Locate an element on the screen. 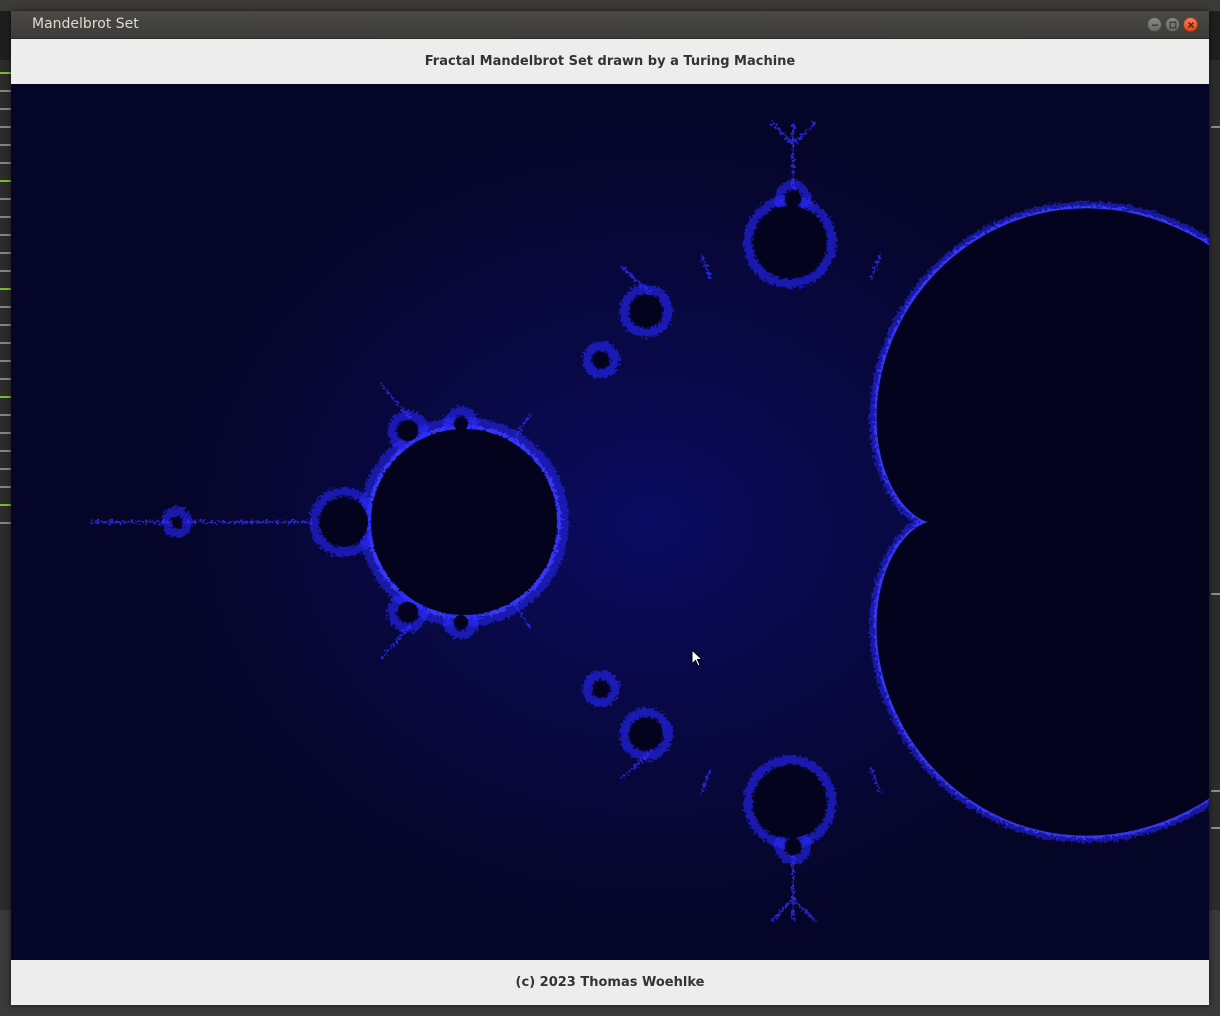  close-icon is located at coordinates (1190, 24).